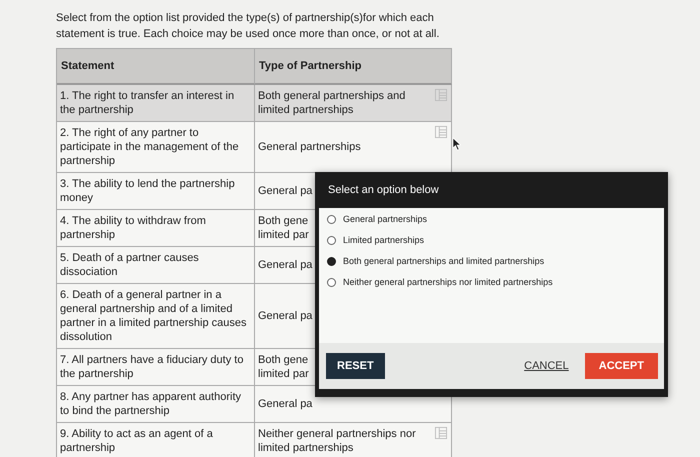  Describe the element at coordinates (156, 147) in the screenshot. I see `table-cell: 2. The right of any partner to participate in the management of the partnership` at that location.